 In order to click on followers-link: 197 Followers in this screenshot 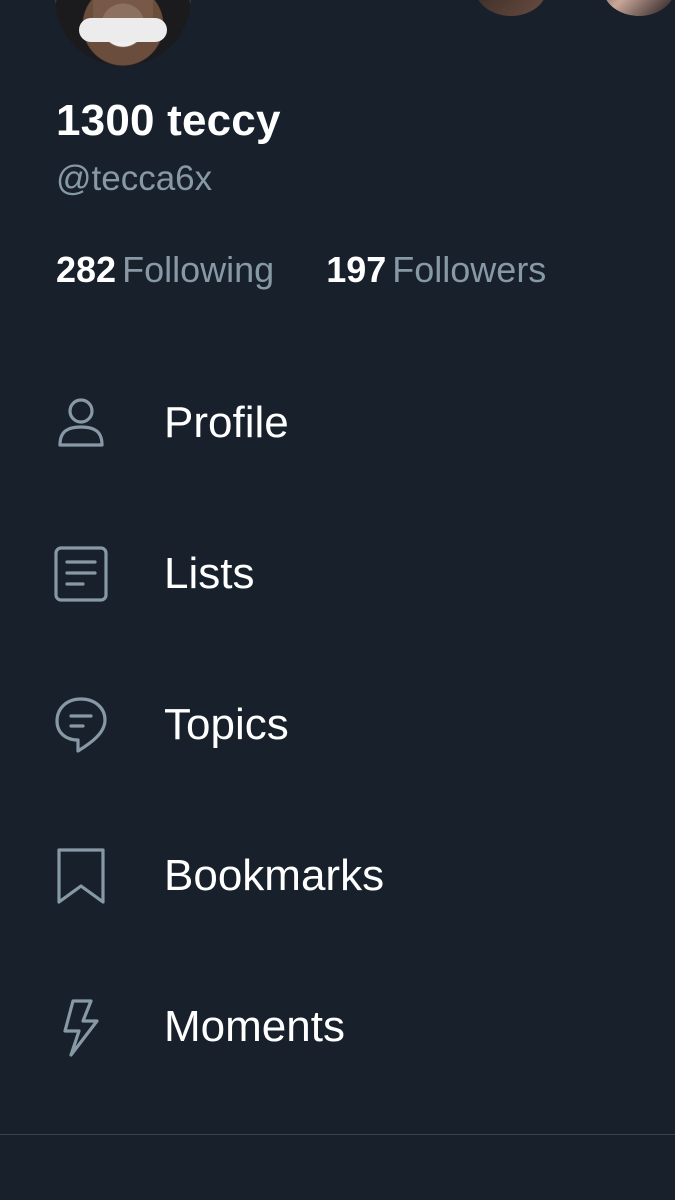, I will do `click(436, 269)`.